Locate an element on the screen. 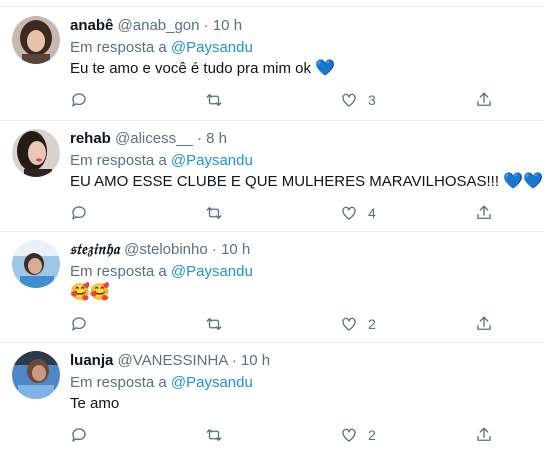  timestamp: 8 h is located at coordinates (216, 138).